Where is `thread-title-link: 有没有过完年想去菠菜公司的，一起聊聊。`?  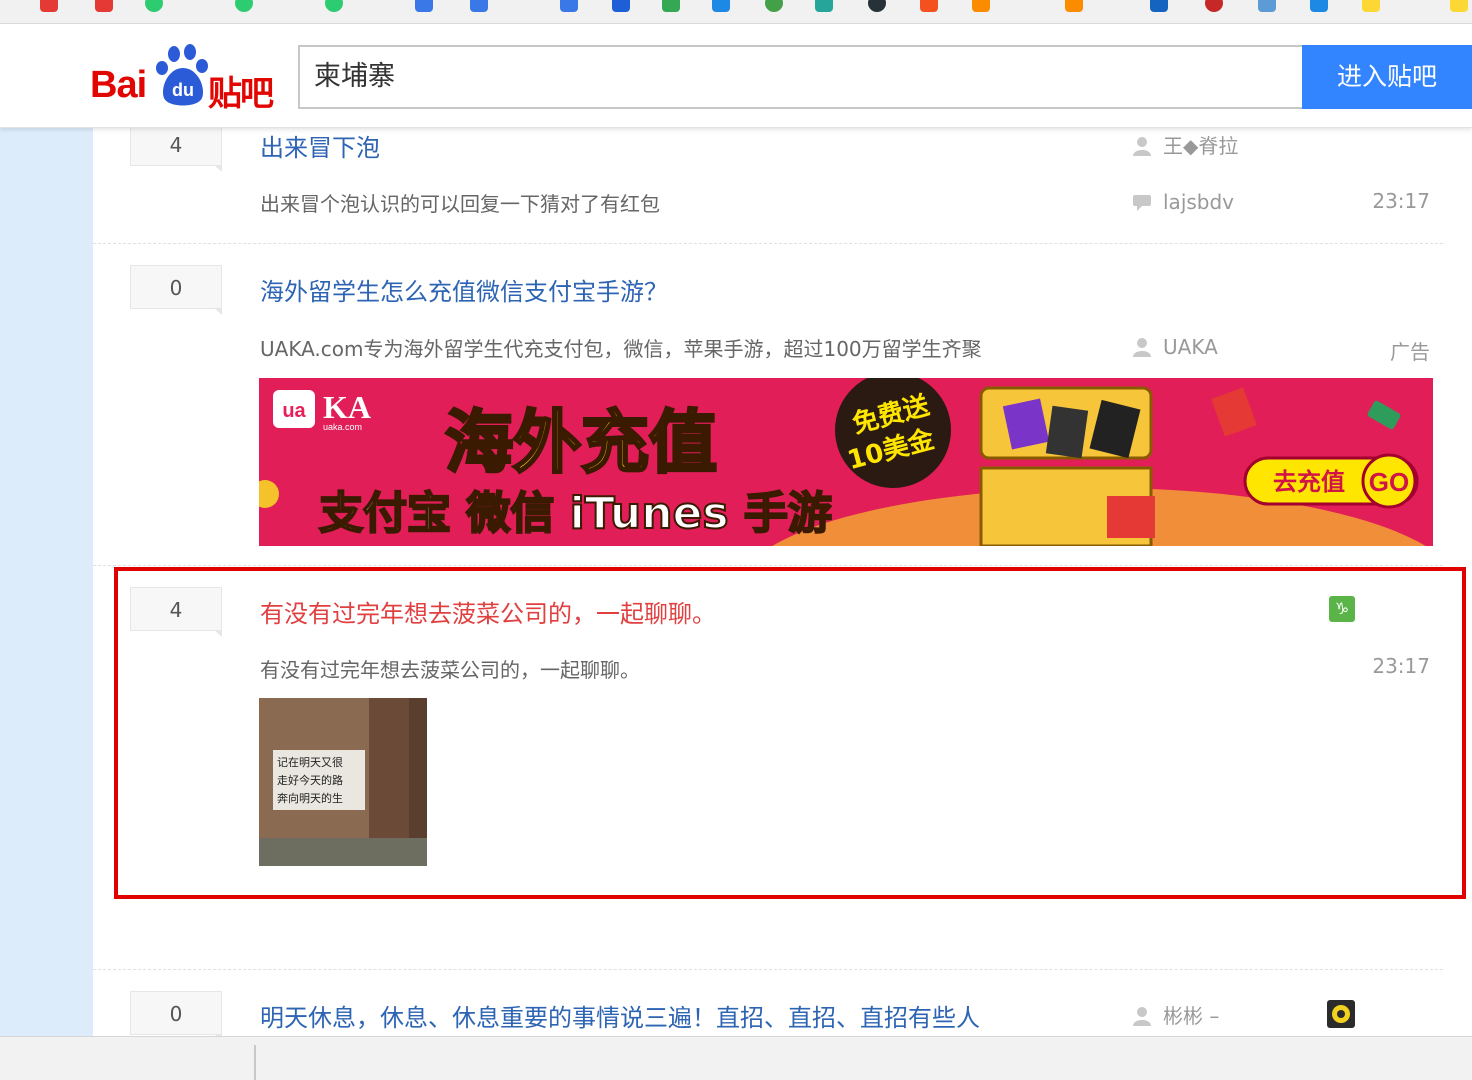
thread-title-link: 有没有过完年想去菠菜公司的，一起聊聊。 is located at coordinates (488, 611).